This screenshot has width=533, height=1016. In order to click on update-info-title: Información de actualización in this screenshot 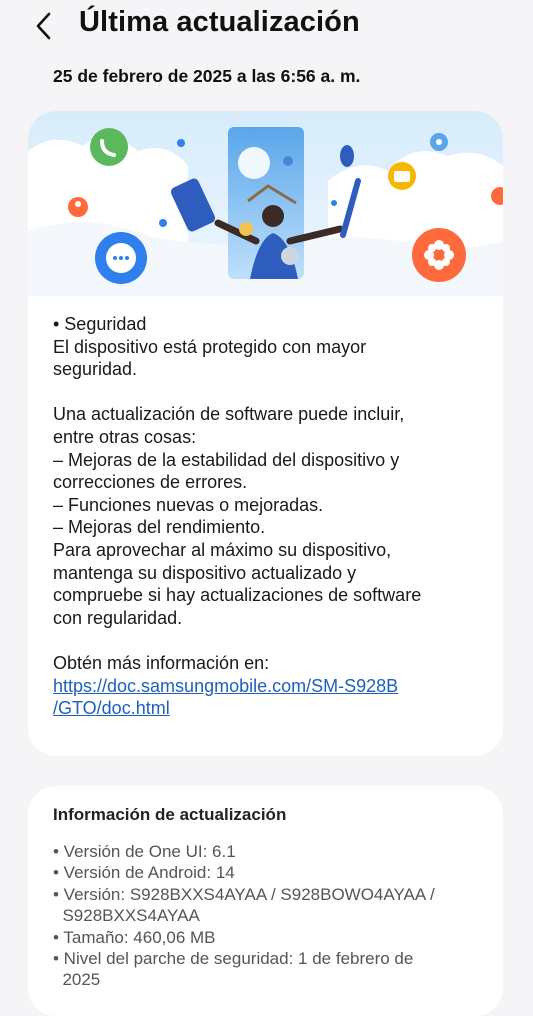, I will do `click(170, 814)`.